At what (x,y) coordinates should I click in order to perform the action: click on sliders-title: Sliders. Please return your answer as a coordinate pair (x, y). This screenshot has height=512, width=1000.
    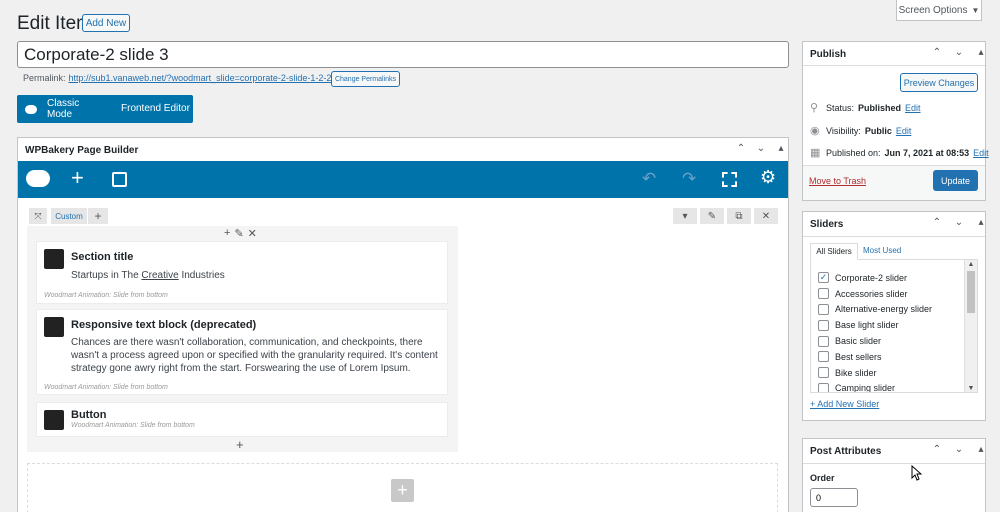
    Looking at the image, I should click on (827, 224).